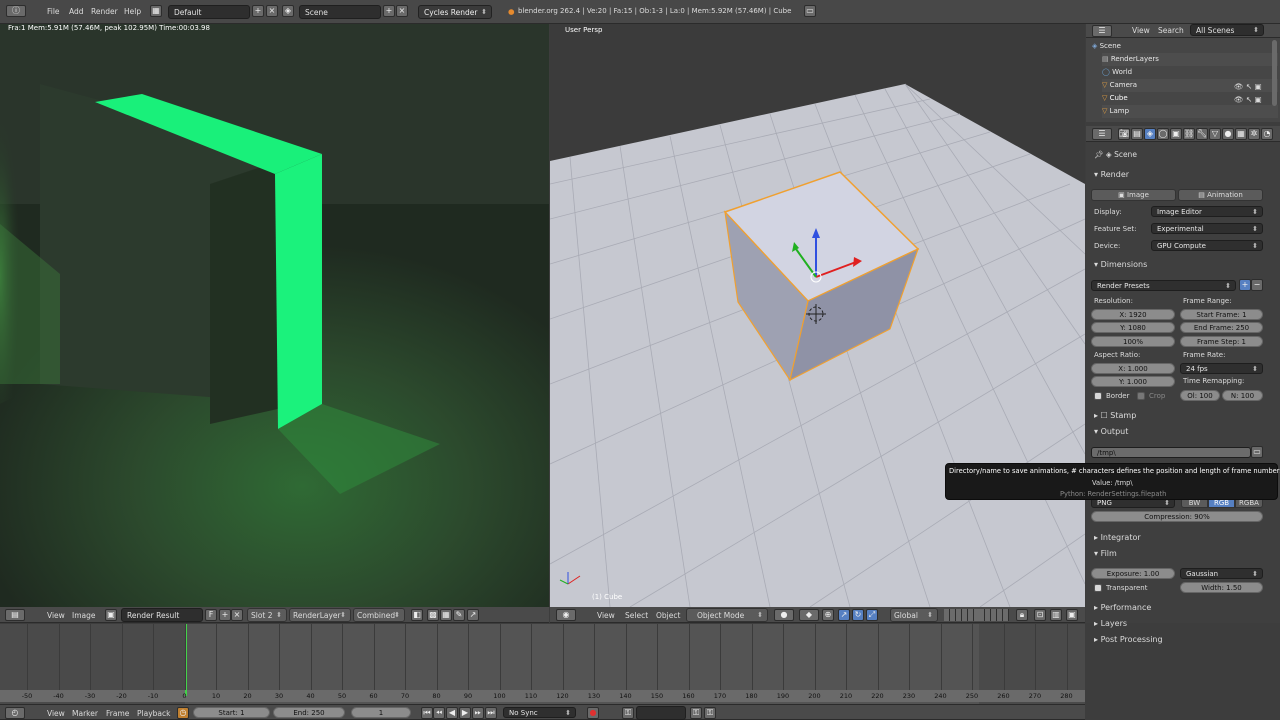  What do you see at coordinates (661, 713) in the screenshot?
I see `keying-set-field` at bounding box center [661, 713].